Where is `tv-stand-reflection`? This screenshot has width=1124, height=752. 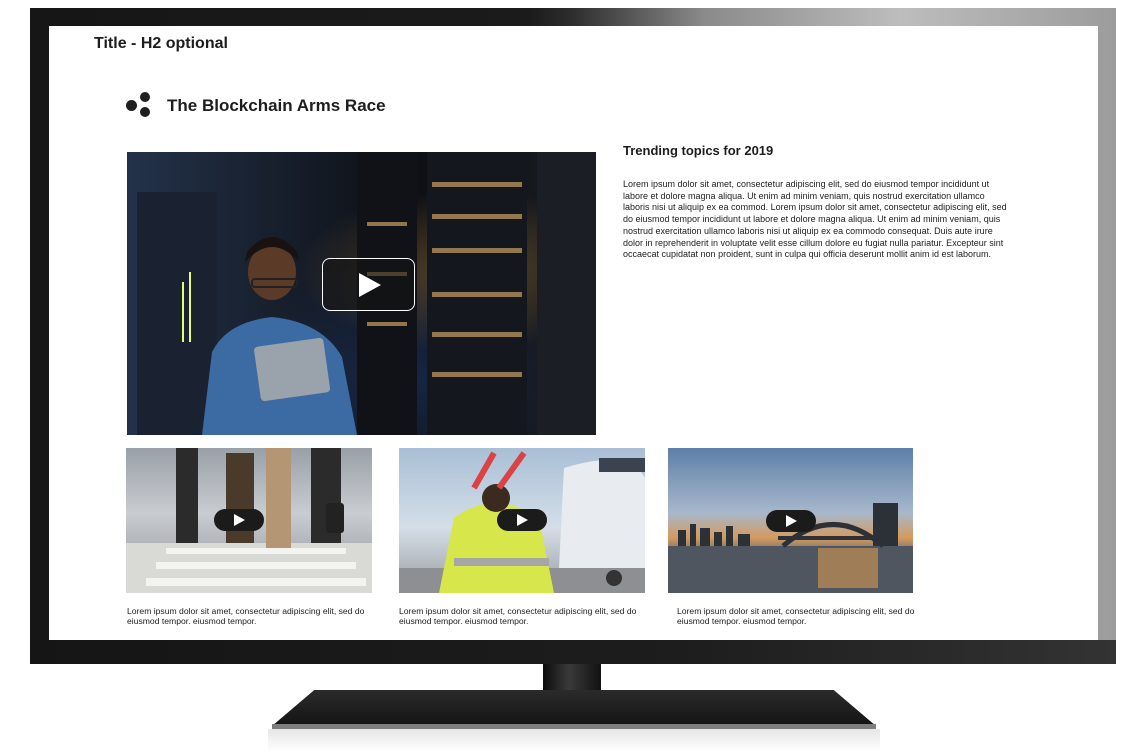 tv-stand-reflection is located at coordinates (574, 740).